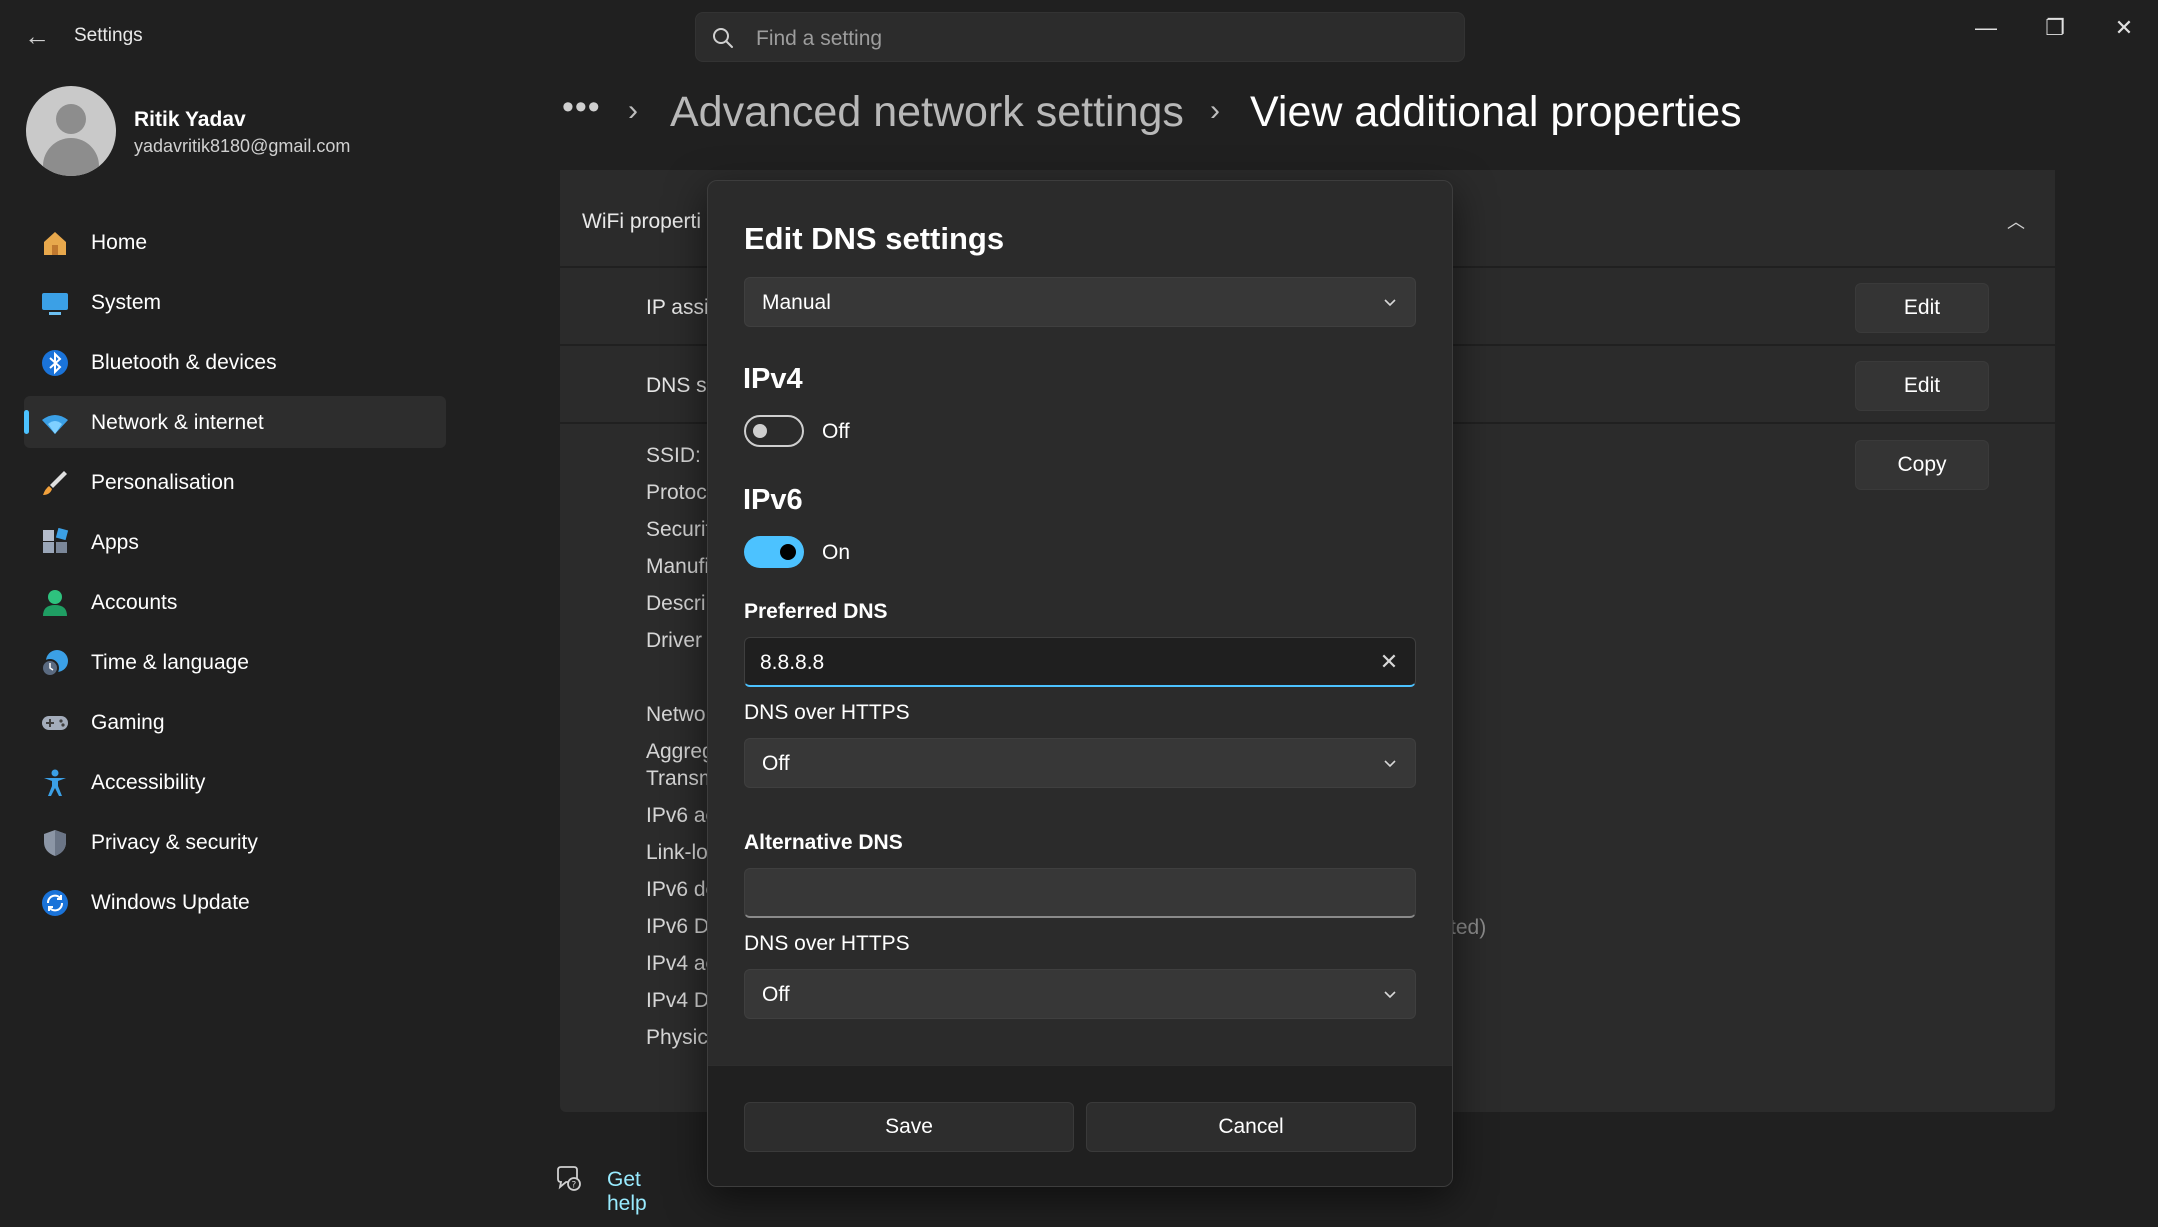 The width and height of the screenshot is (2158, 1227). Describe the element at coordinates (774, 431) in the screenshot. I see `ipv4-toggle` at that location.